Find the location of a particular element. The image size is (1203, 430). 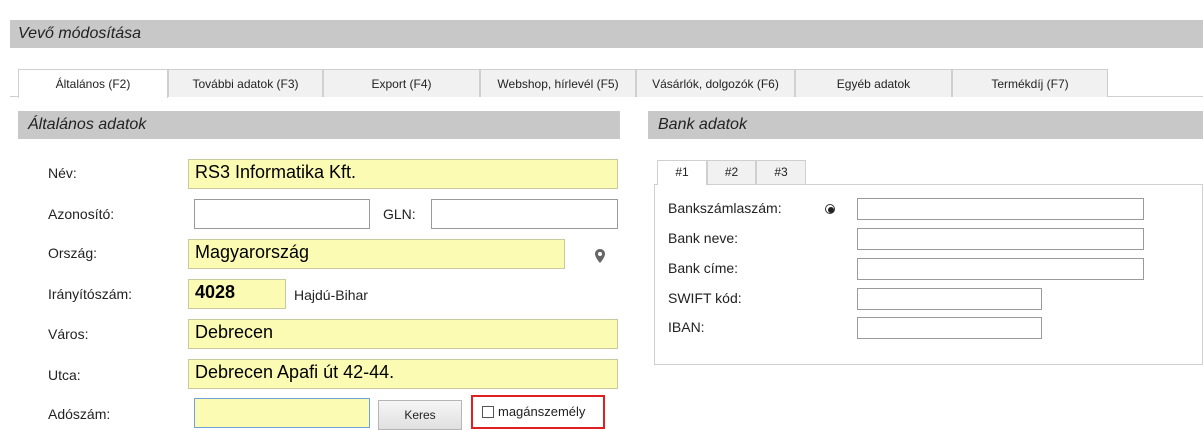

iban-field is located at coordinates (949, 328).